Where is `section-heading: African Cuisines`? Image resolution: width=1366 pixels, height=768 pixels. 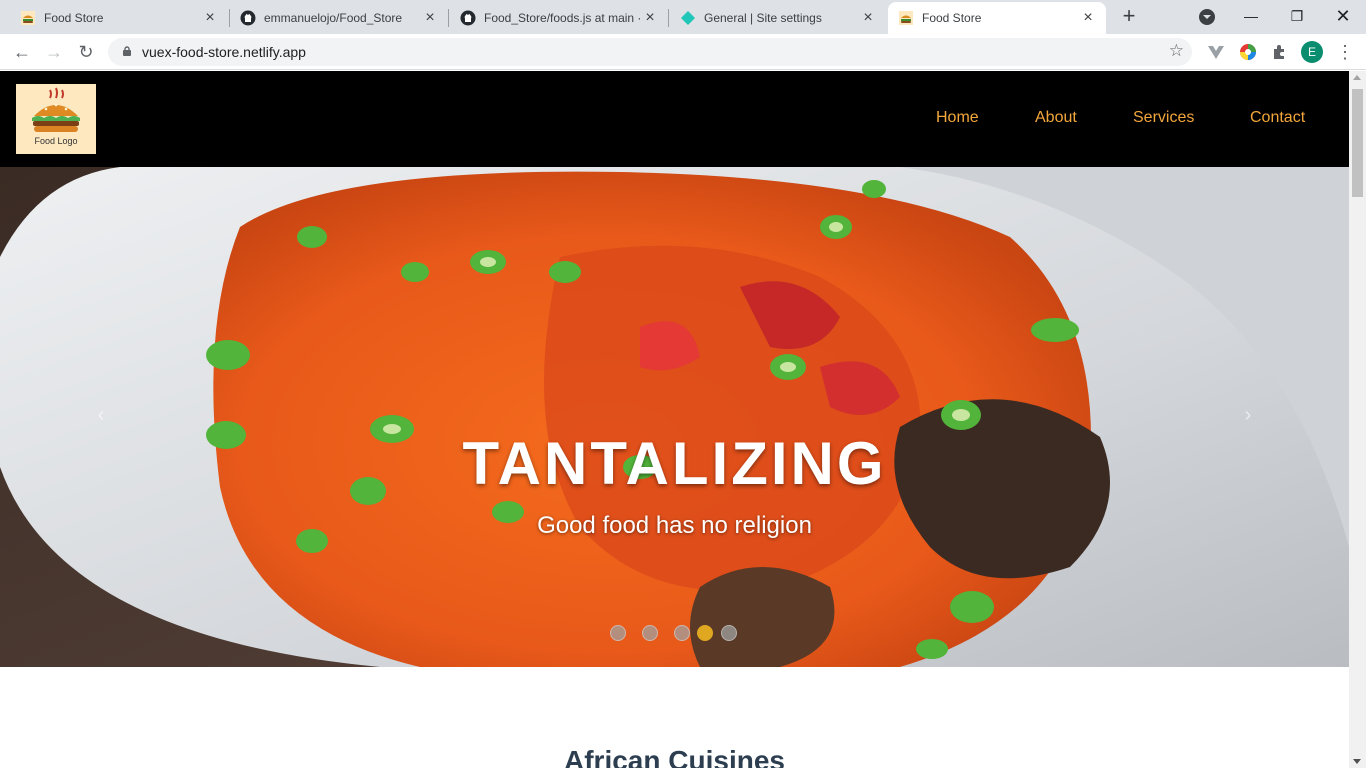
section-heading: African Cuisines is located at coordinates (674, 756).